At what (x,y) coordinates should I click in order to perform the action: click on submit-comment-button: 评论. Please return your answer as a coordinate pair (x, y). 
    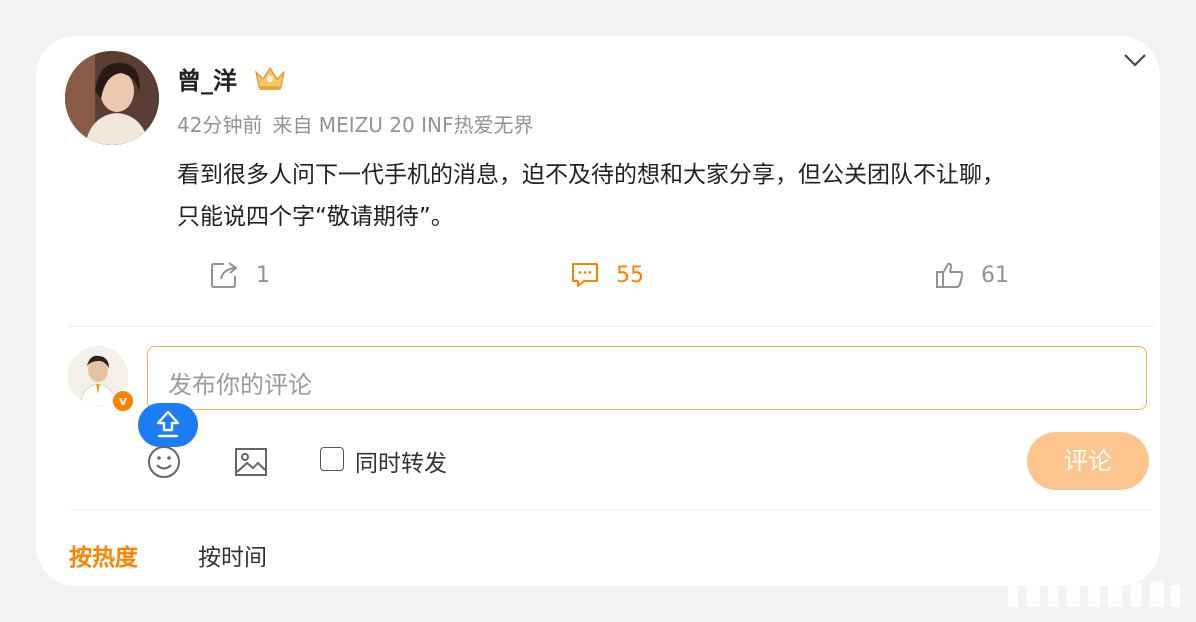
    Looking at the image, I should click on (1088, 461).